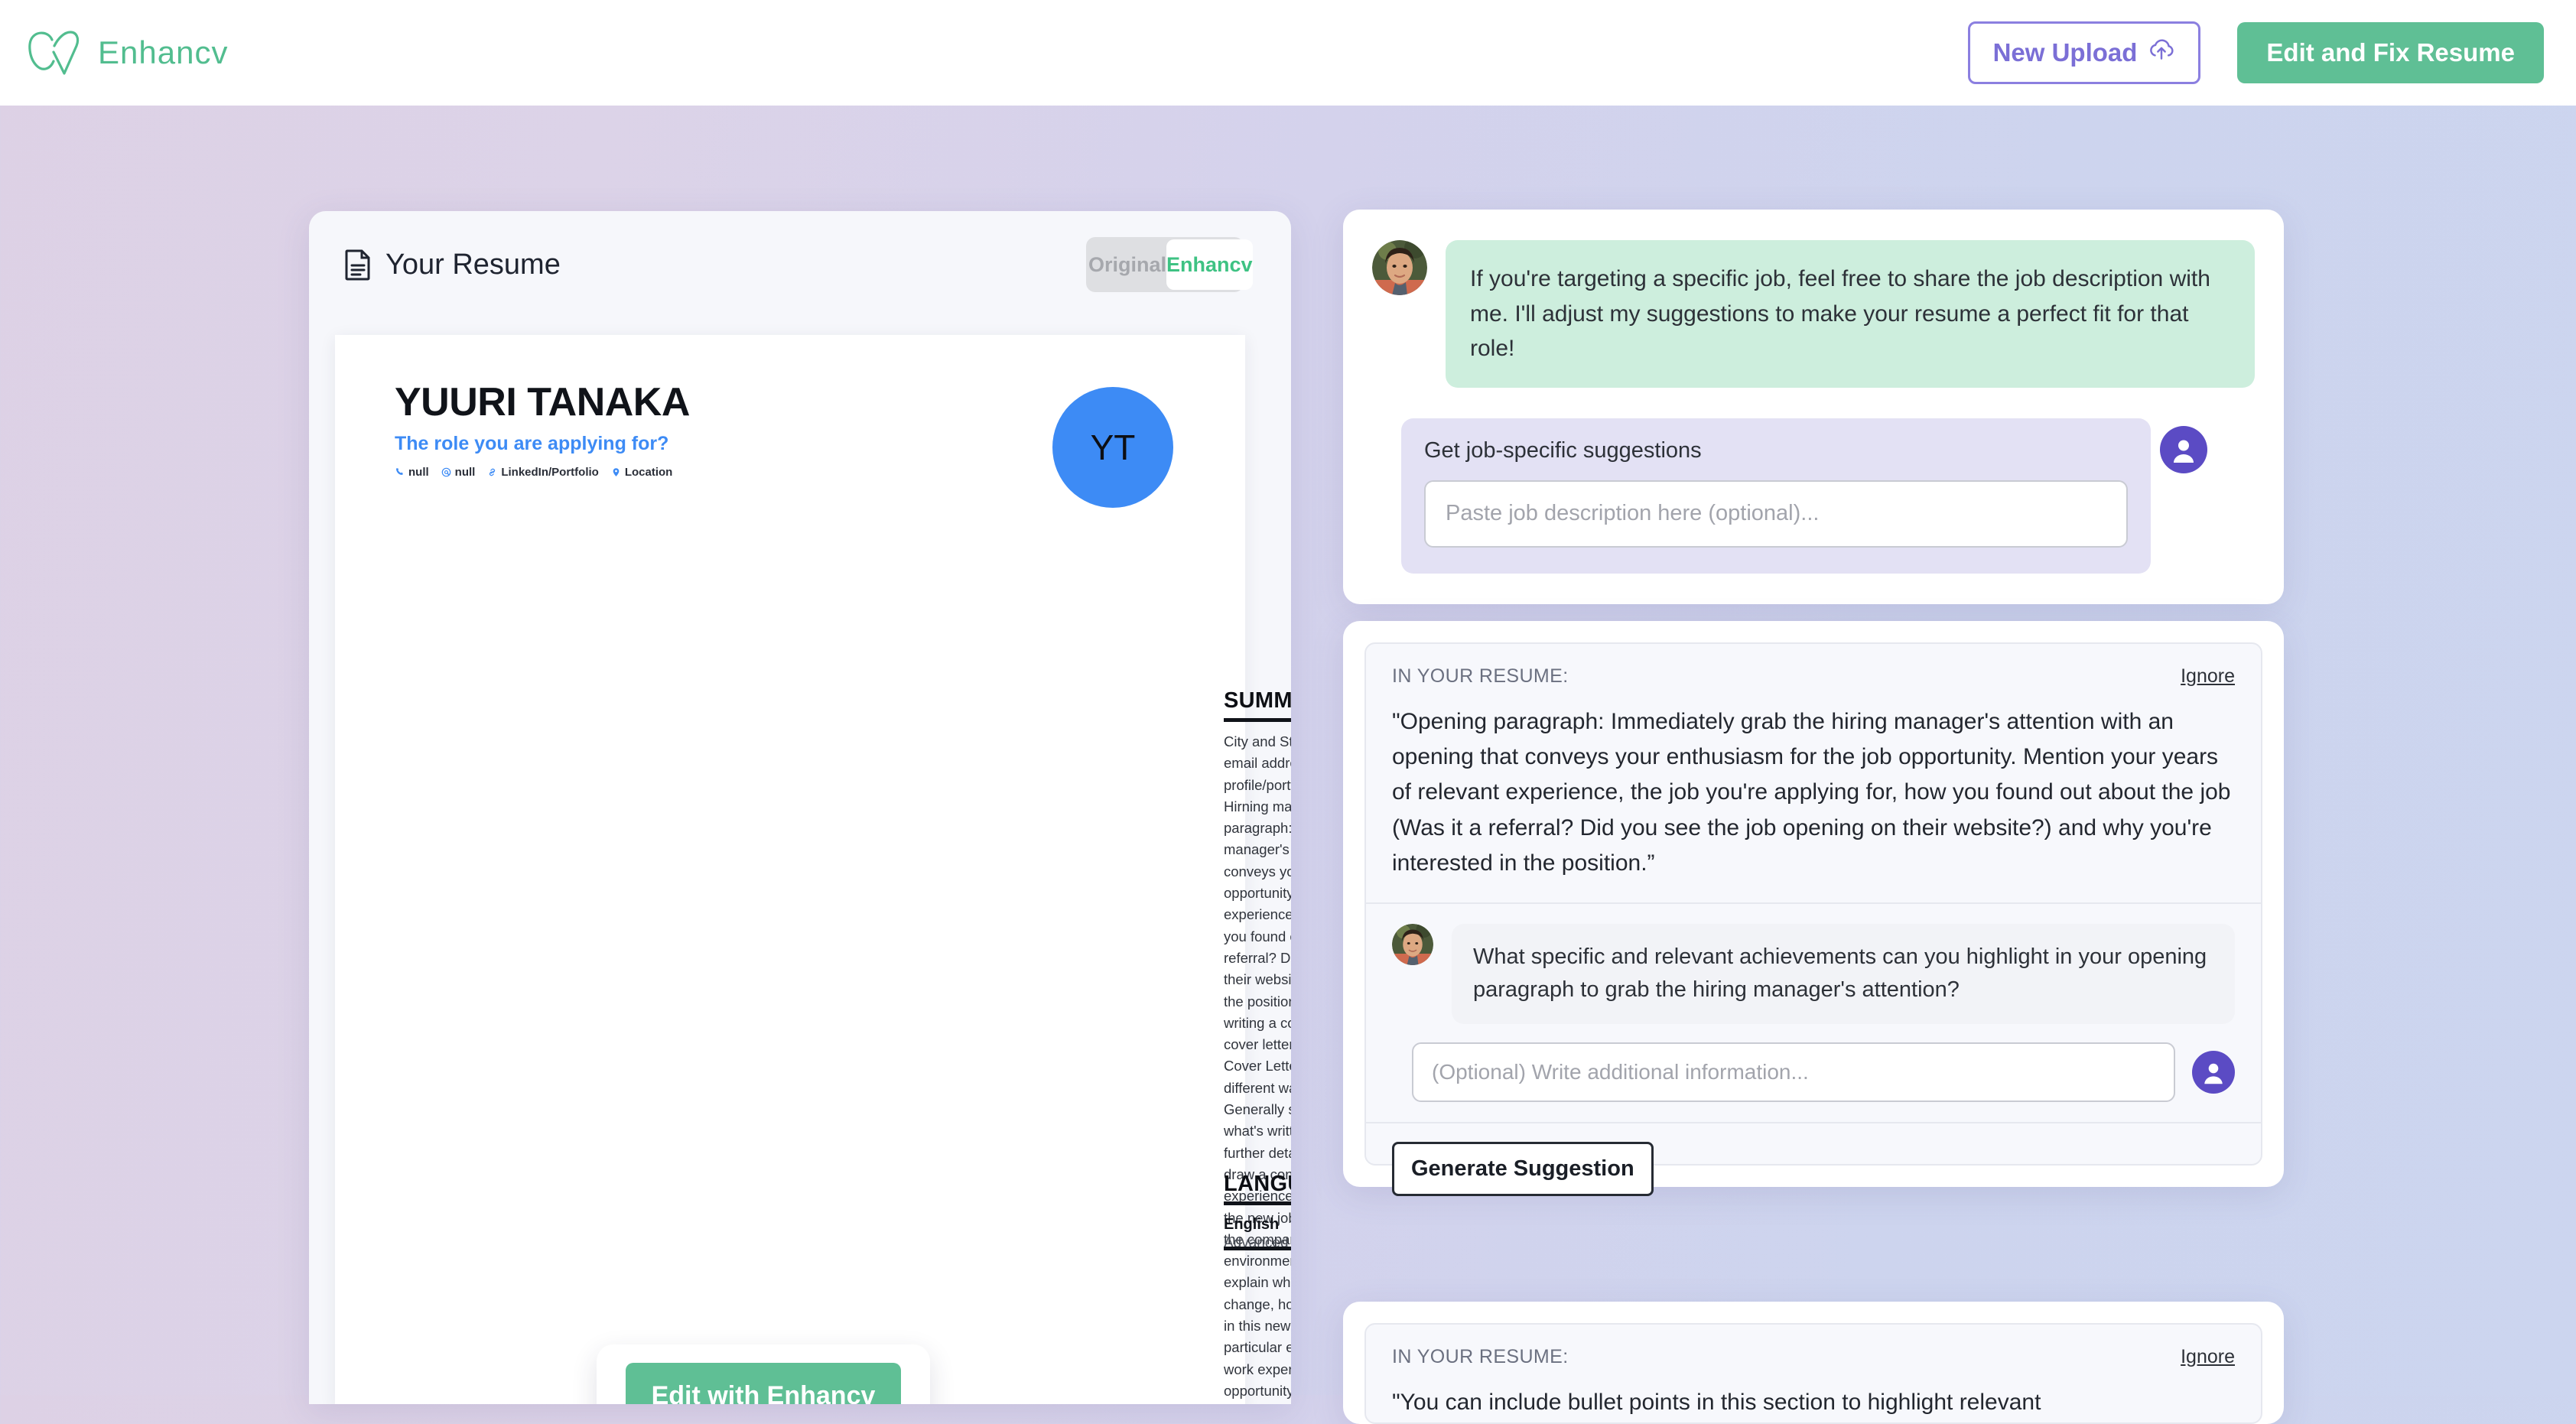 The width and height of the screenshot is (2576, 1424). Describe the element at coordinates (1813, 1159) in the screenshot. I see `generate-row: Generate Suggestion` at that location.